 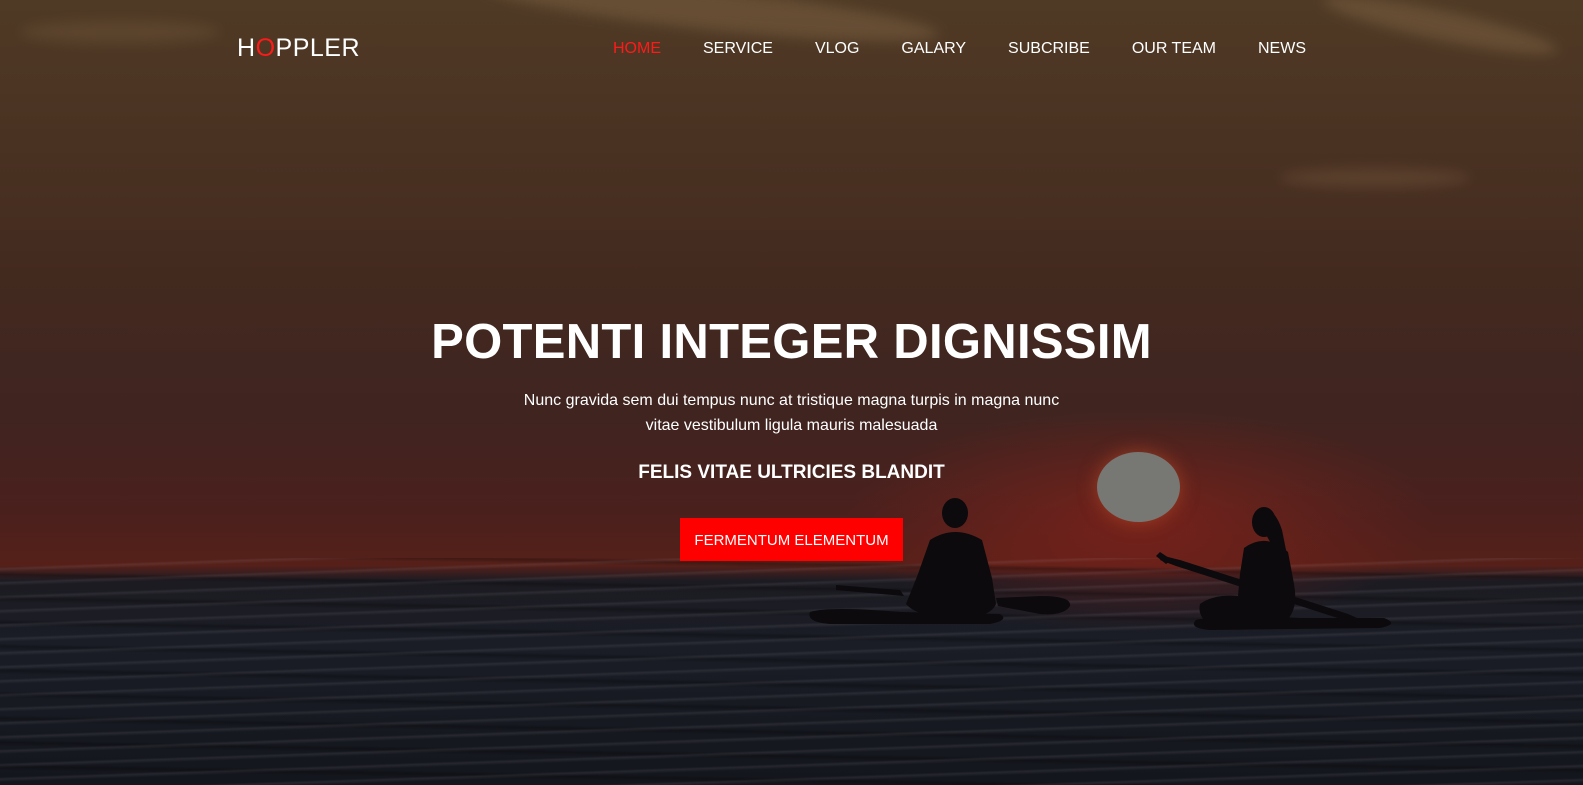 What do you see at coordinates (837, 49) in the screenshot?
I see `nav-item-vlog: VLOG` at bounding box center [837, 49].